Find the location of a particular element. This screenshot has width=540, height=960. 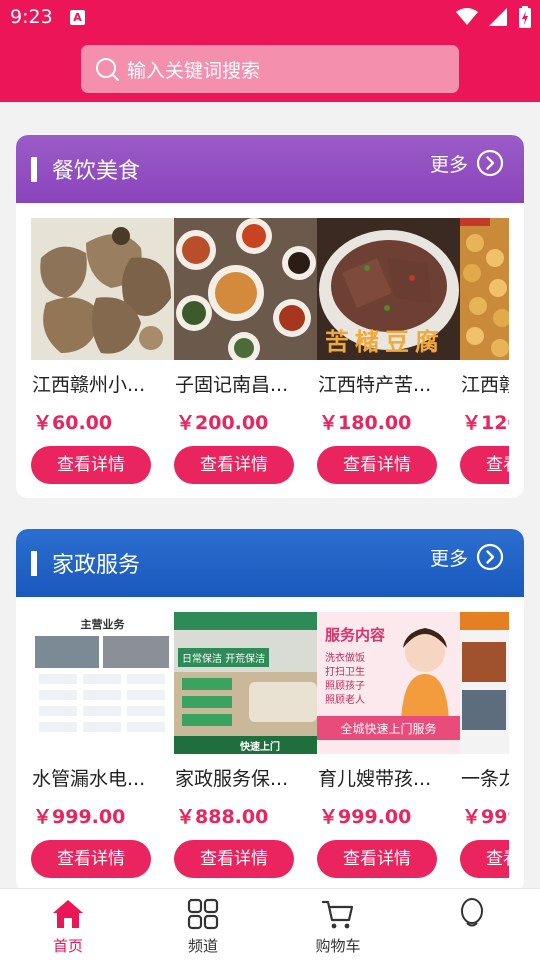

header: 输入关键词搜索 is located at coordinates (270, 69).